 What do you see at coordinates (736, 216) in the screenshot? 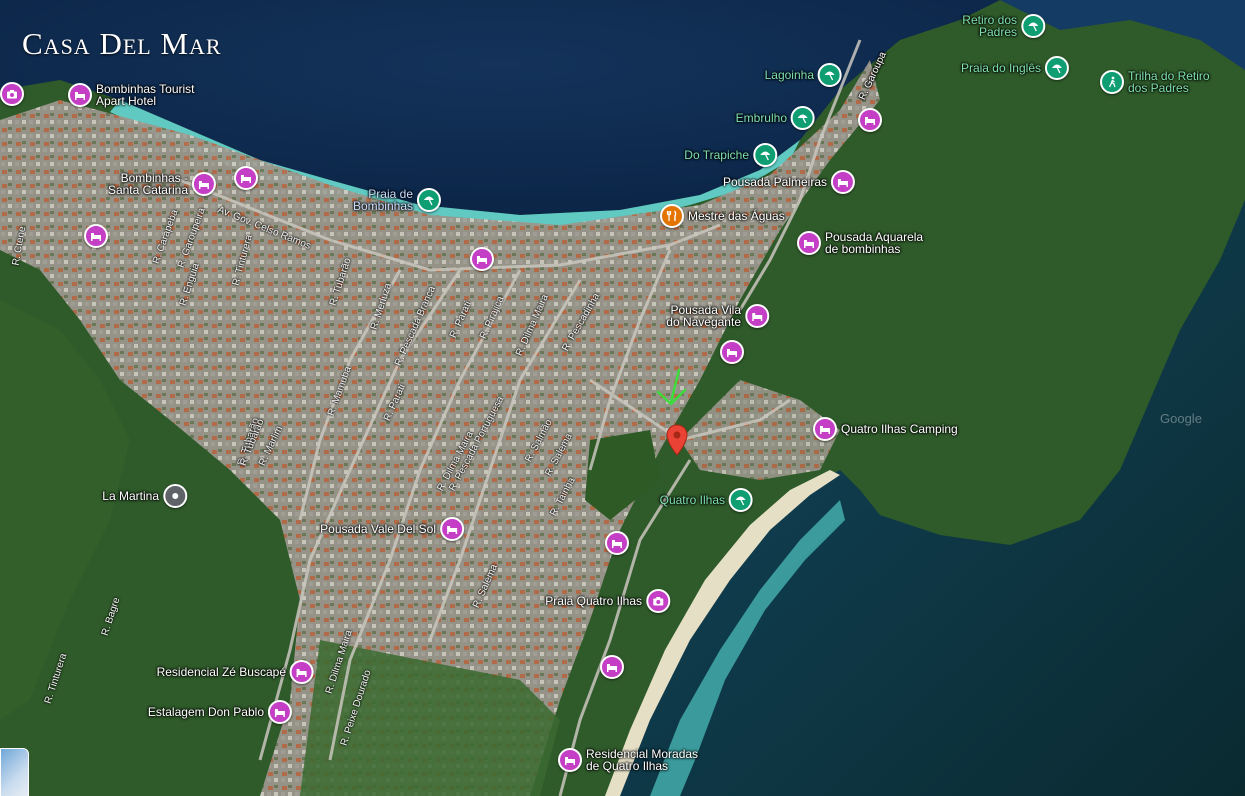
I see `poi-label: Mestre das Águas` at bounding box center [736, 216].